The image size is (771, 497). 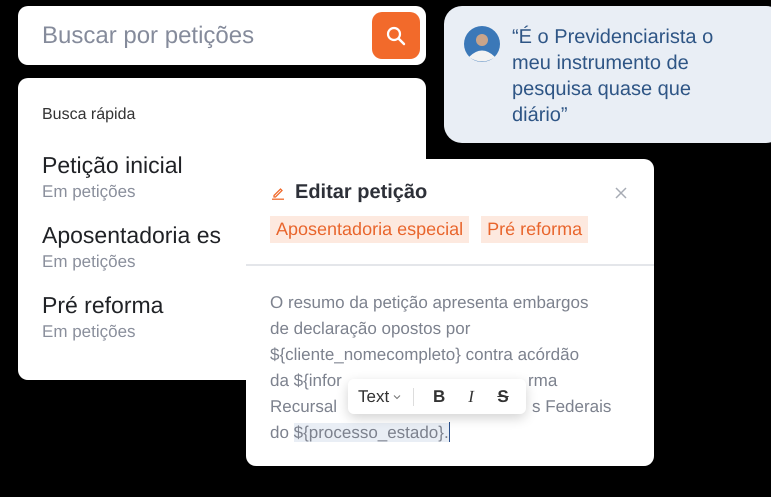 I want to click on format-button: S, so click(x=503, y=396).